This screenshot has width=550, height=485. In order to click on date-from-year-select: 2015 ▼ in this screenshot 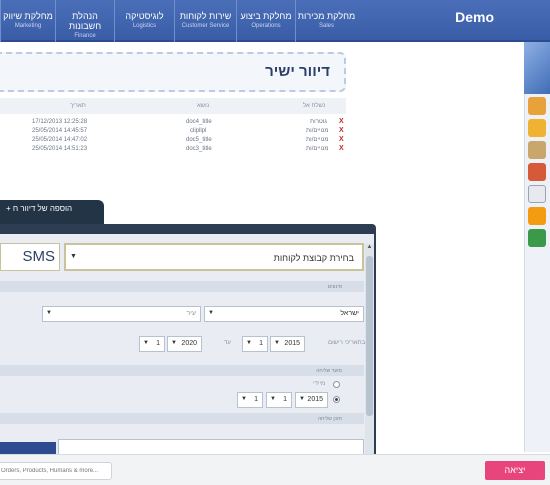, I will do `click(287, 344)`.